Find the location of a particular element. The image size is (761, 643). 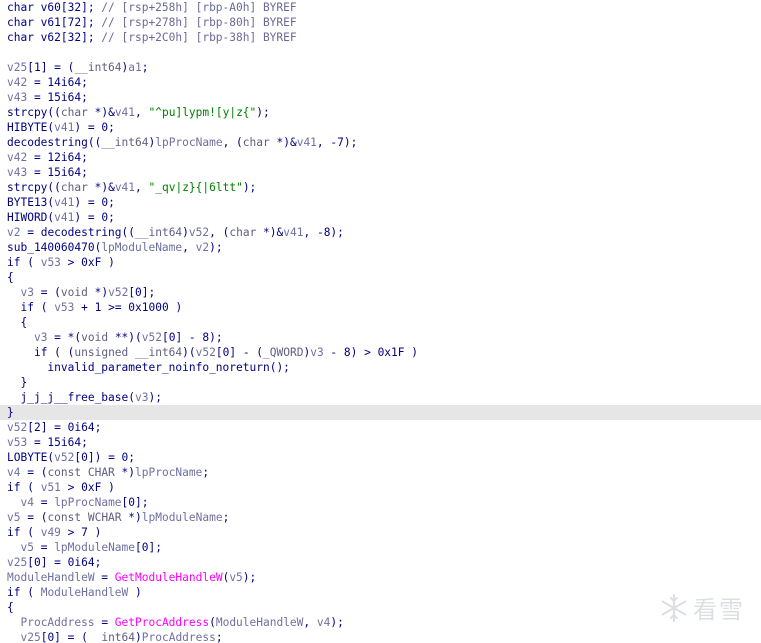

code-line: v53 = 15i64; is located at coordinates (380, 442).